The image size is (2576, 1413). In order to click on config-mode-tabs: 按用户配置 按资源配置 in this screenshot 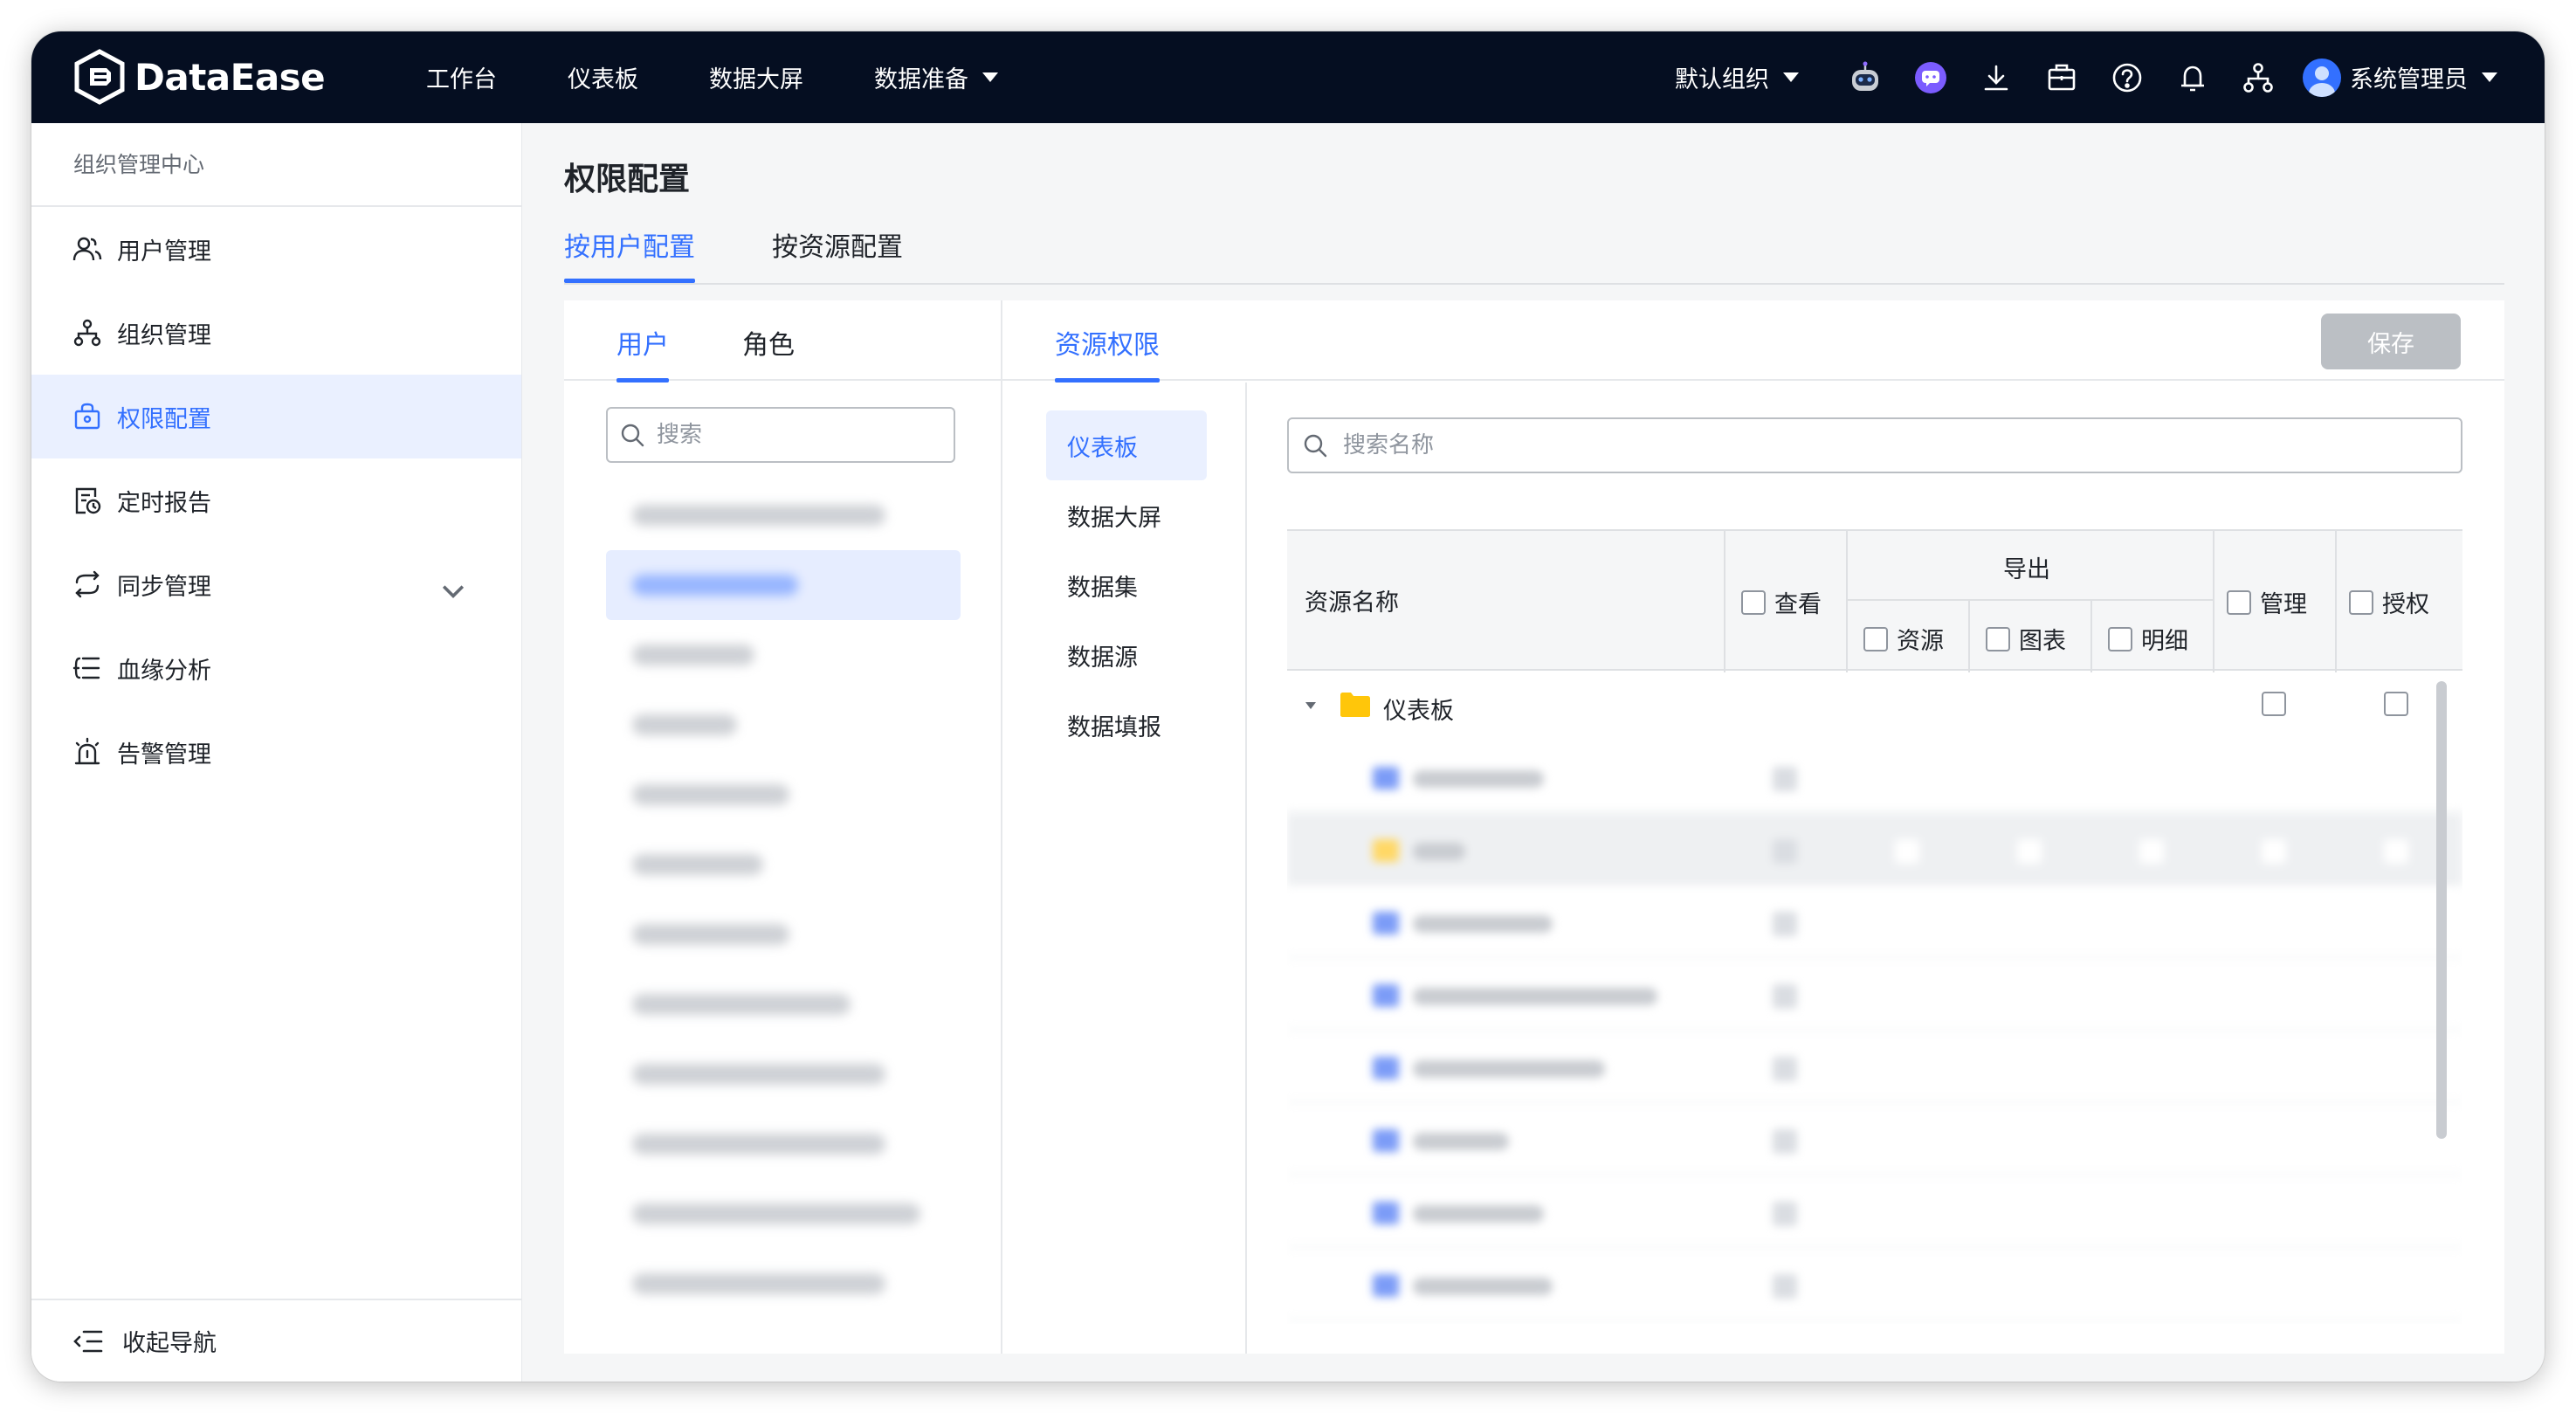, I will do `click(1534, 250)`.